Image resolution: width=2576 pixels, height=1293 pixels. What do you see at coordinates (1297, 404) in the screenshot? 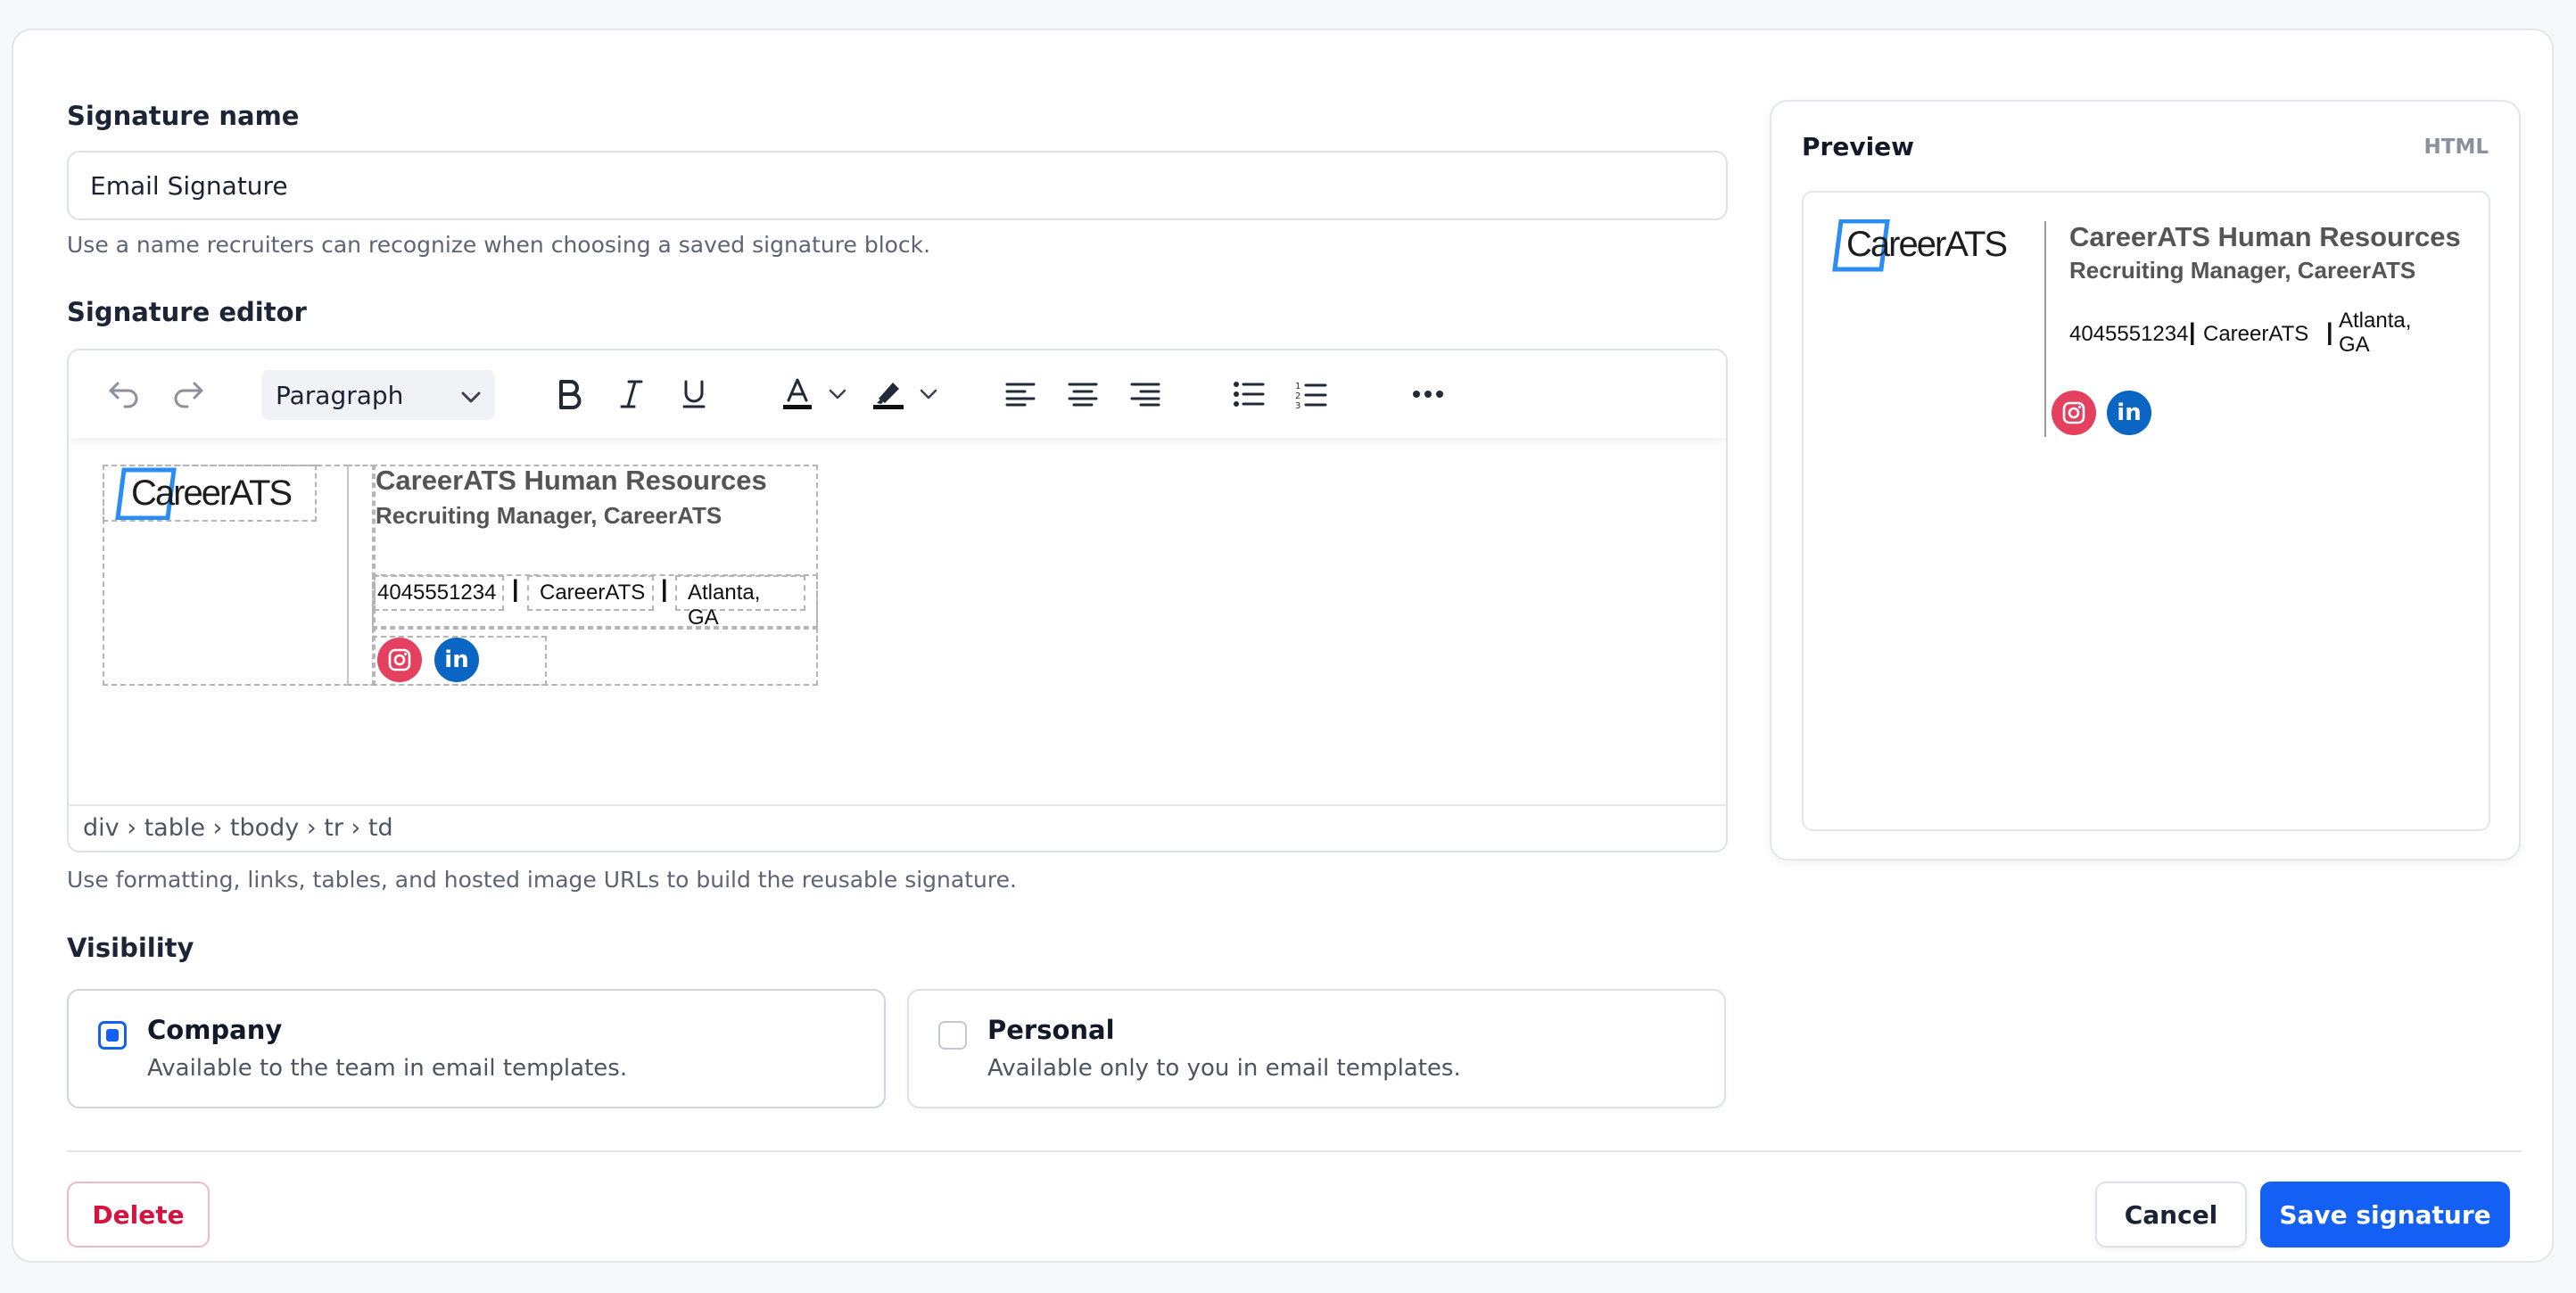
I see `svg-text: 3` at bounding box center [1297, 404].